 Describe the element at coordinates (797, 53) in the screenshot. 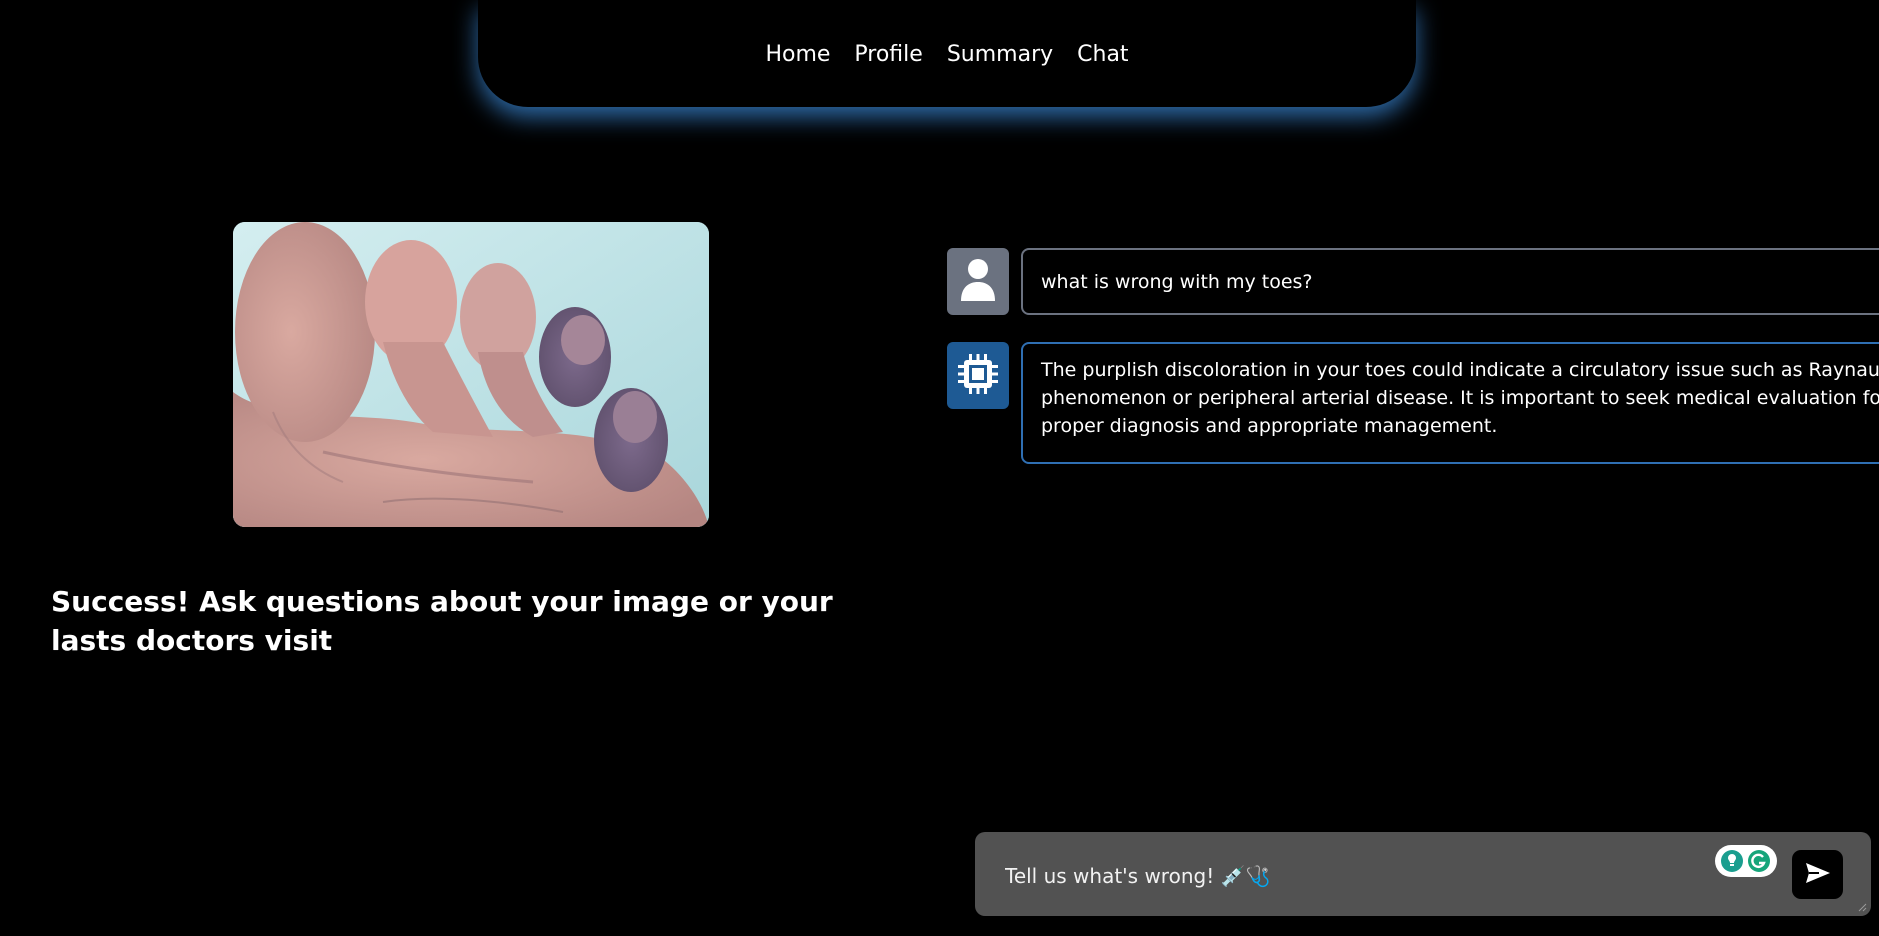

I see `nav-home-link: Home` at that location.